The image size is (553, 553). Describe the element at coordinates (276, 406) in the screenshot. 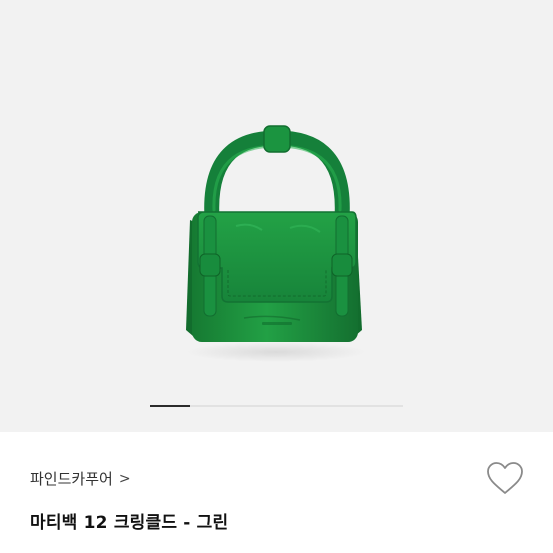

I see `carousel-progress-track` at that location.